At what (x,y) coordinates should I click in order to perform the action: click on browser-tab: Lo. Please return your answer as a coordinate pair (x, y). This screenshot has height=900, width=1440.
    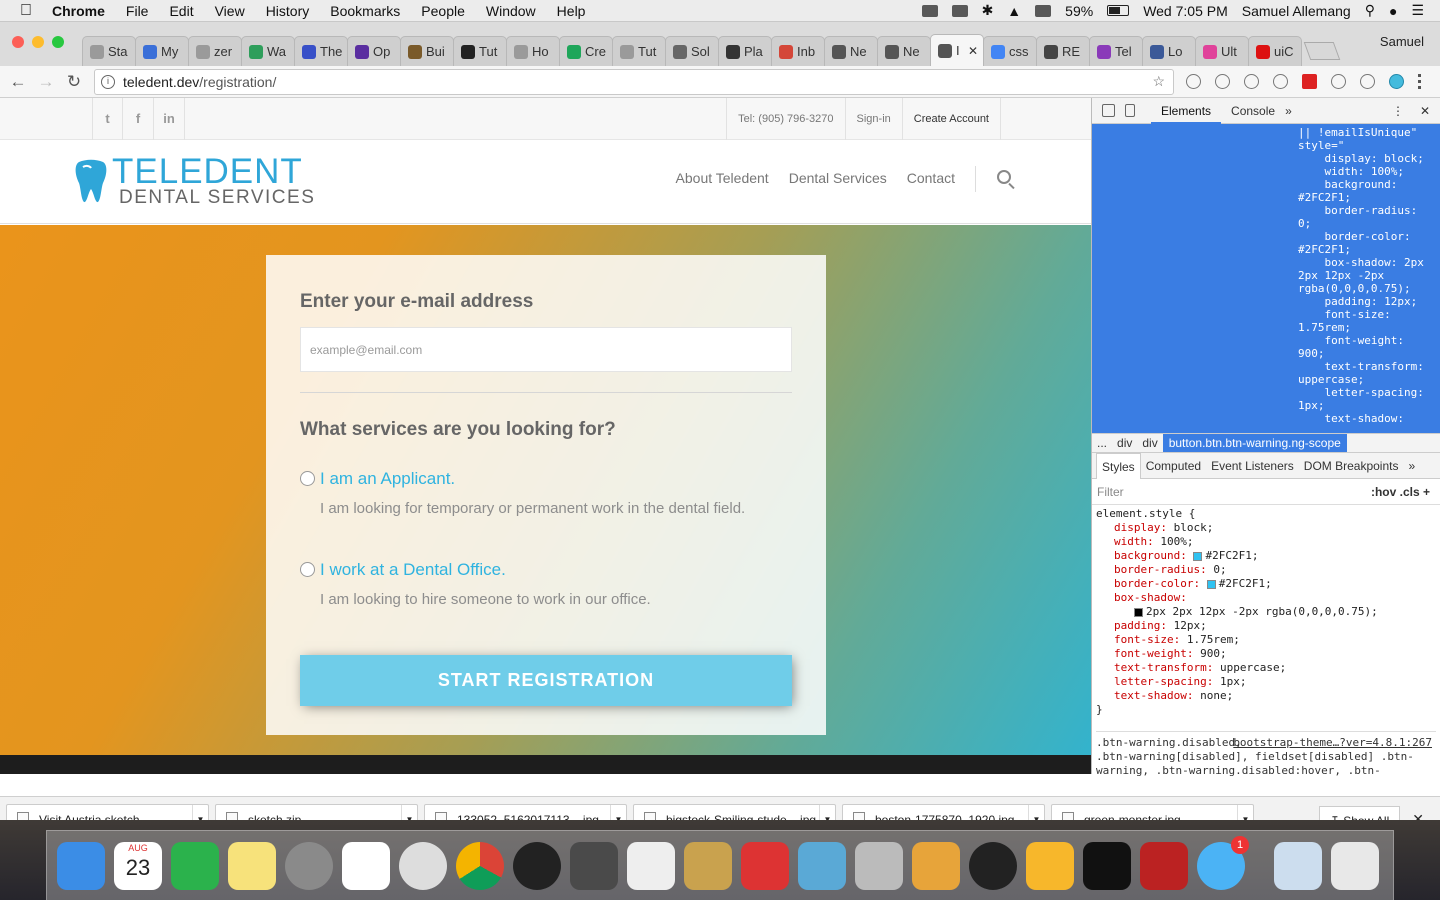
    Looking at the image, I should click on (1169, 51).